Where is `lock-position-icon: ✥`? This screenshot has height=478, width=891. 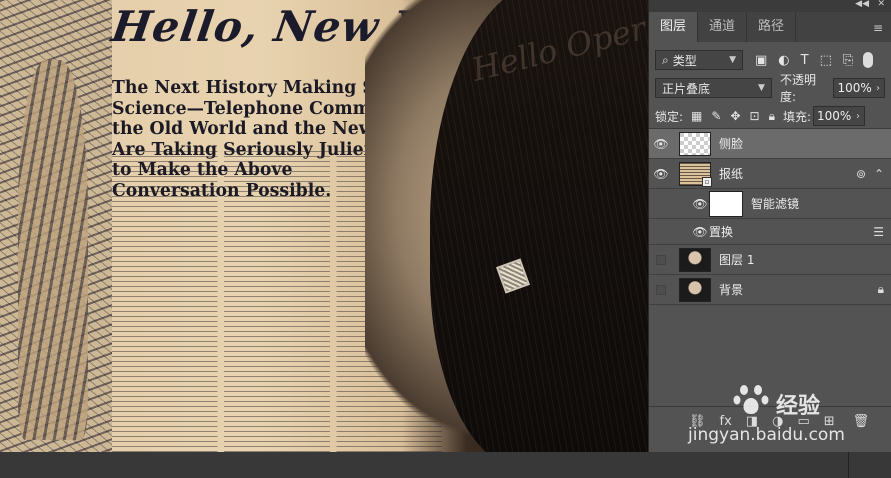 lock-position-icon: ✥ is located at coordinates (735, 116).